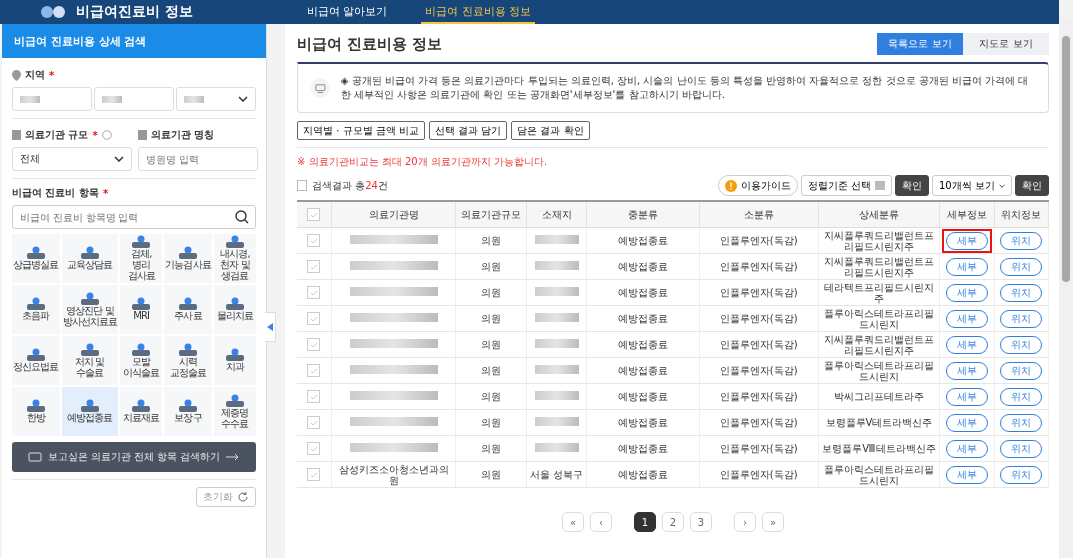  What do you see at coordinates (347, 12) in the screenshot?
I see `nav-tab: 비급여 알아보기` at bounding box center [347, 12].